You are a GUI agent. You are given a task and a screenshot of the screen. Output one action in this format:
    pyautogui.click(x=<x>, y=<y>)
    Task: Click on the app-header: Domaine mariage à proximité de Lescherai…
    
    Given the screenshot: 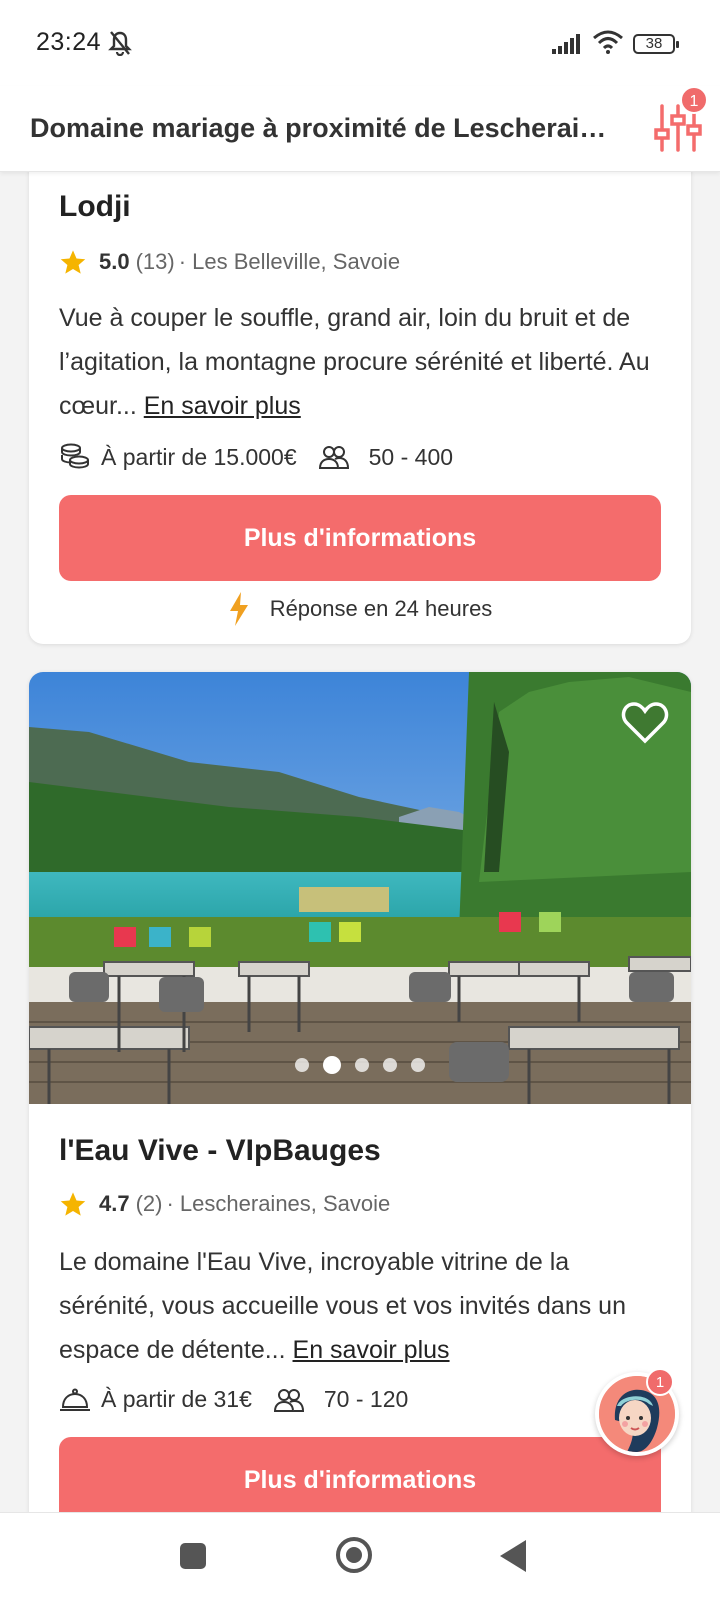 What is the action you would take?
    pyautogui.click(x=360, y=129)
    